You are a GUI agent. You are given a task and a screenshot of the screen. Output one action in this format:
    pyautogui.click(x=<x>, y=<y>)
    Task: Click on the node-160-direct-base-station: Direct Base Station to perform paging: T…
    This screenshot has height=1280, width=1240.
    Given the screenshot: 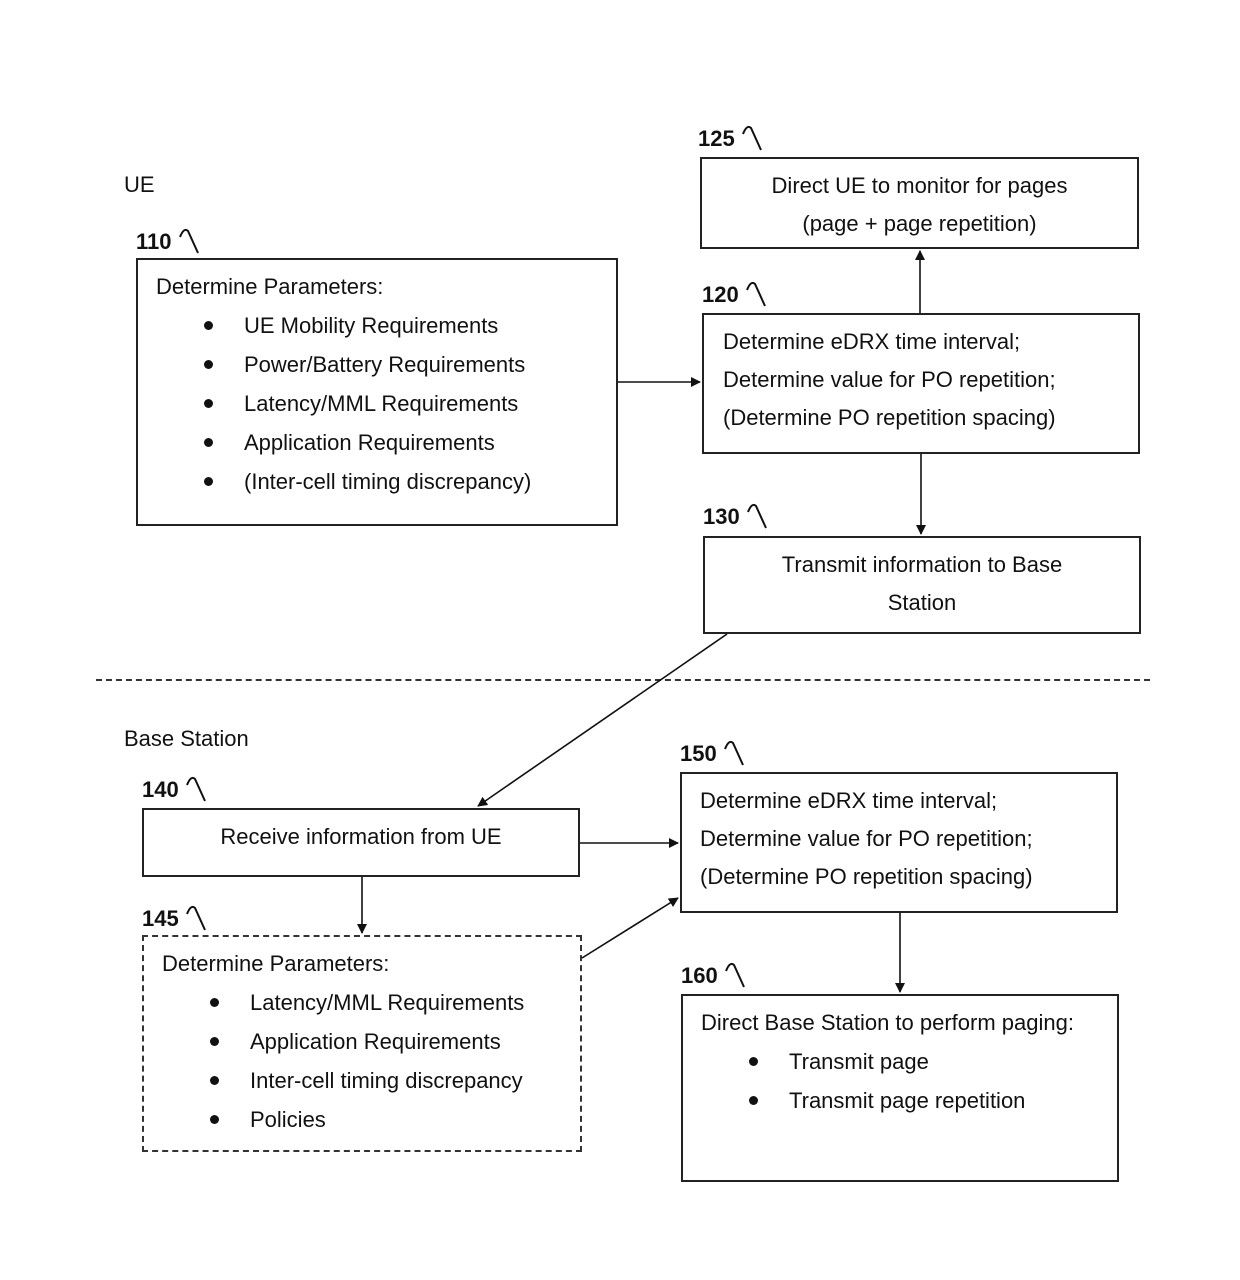 What is the action you would take?
    pyautogui.click(x=900, y=1088)
    